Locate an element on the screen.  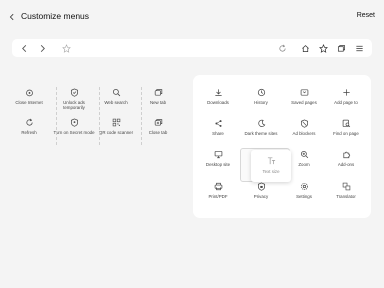
ad-blocker-icon is located at coordinates (304, 123).